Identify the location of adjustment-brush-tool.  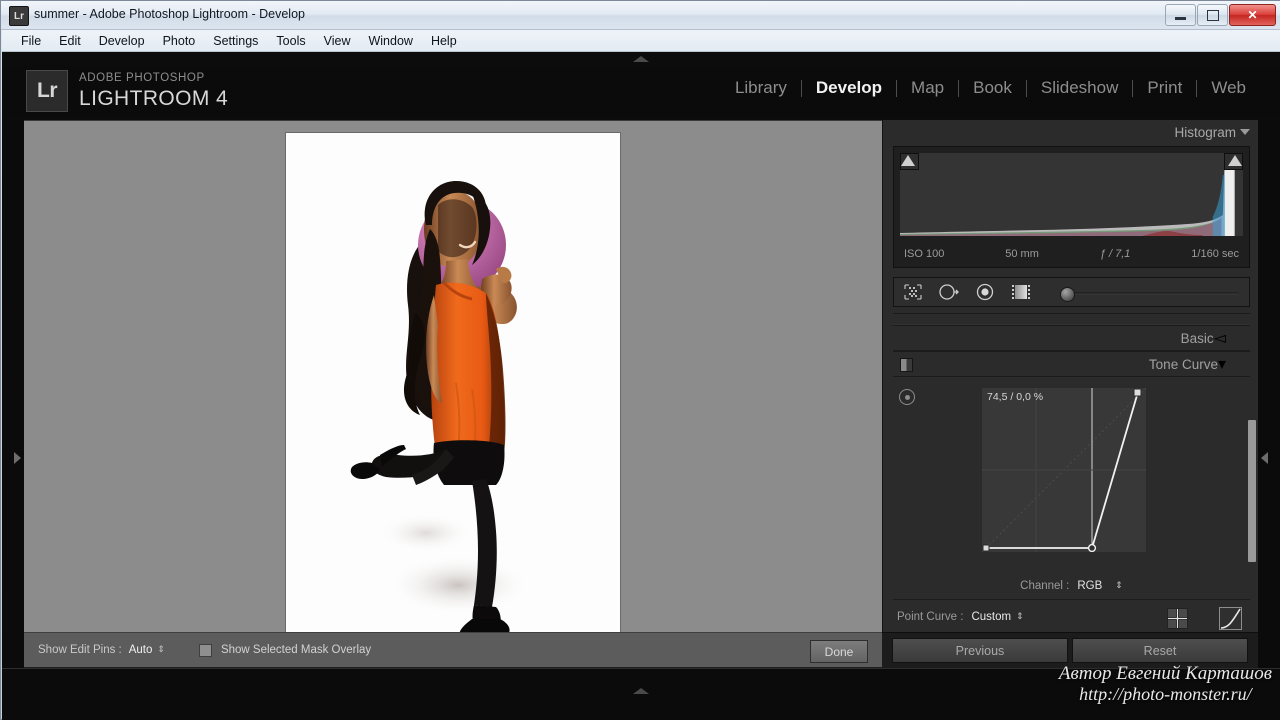
(1067, 294).